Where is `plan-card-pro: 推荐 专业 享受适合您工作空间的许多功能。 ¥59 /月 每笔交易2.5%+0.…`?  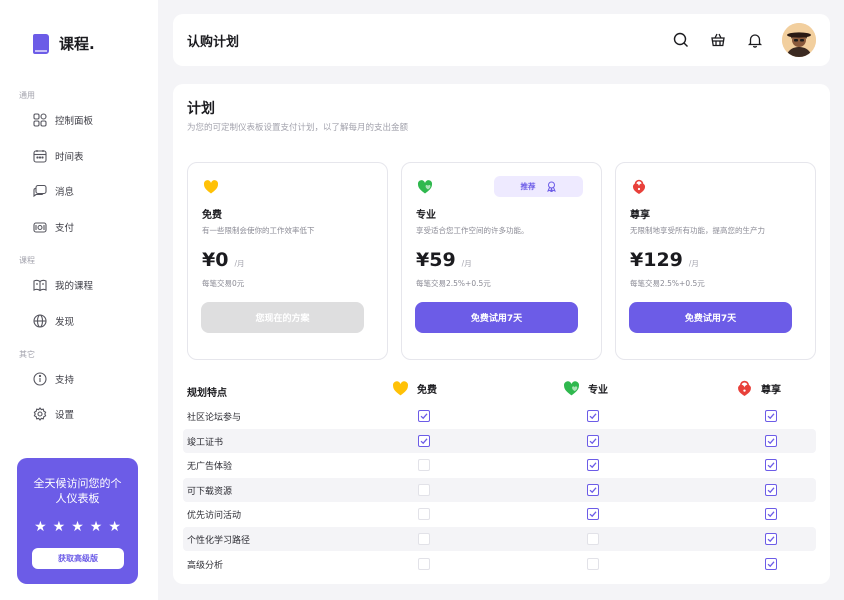 plan-card-pro: 推荐 专业 享受适合您工作空间的许多功能。 ¥59 /月 每笔交易2.5%+0.… is located at coordinates (501, 261).